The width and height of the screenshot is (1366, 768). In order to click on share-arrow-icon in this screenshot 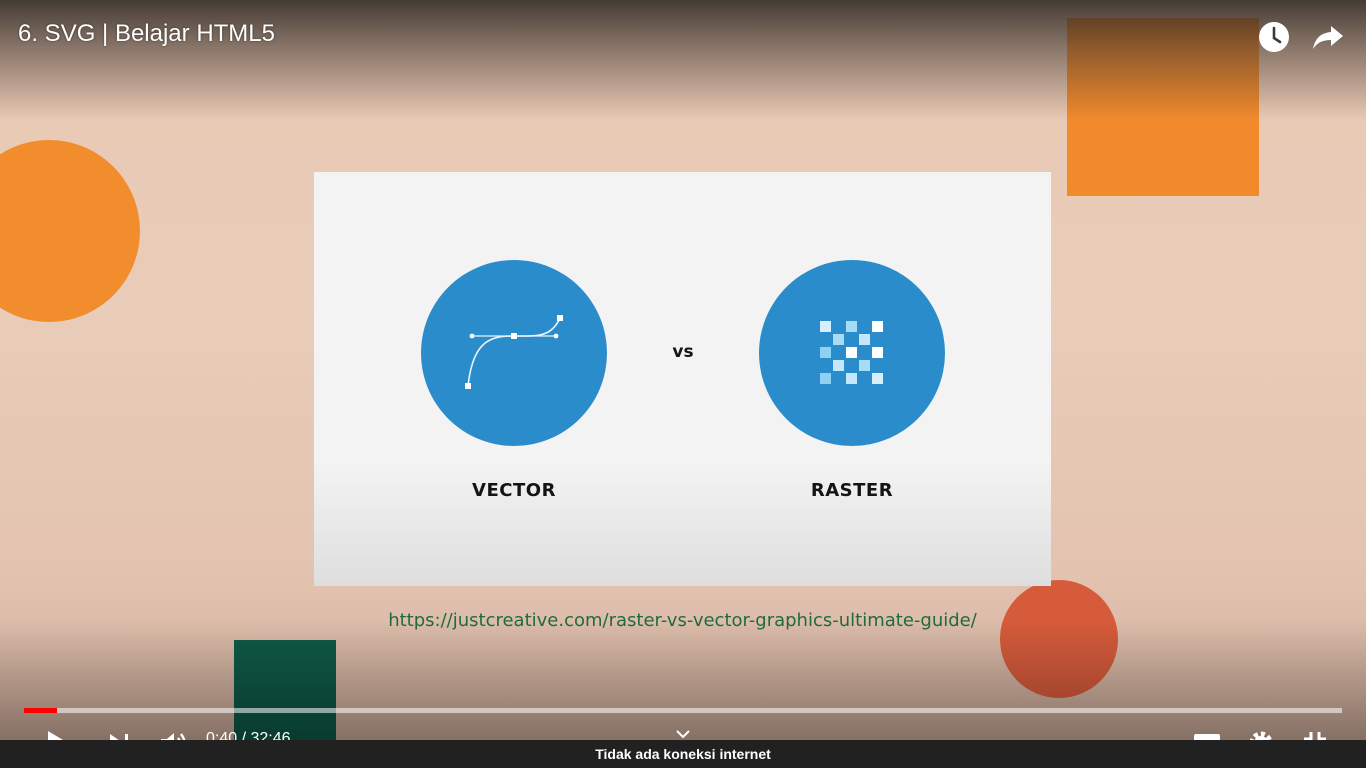, I will do `click(1328, 37)`.